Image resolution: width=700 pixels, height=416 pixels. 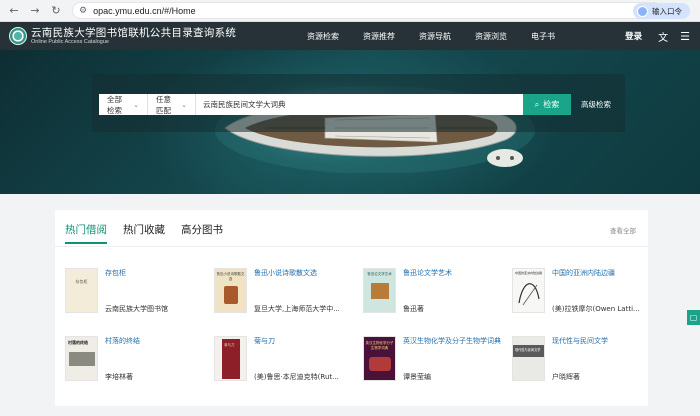 I want to click on book-cover: 鲁迅小说诗歌散文选, so click(x=230, y=290).